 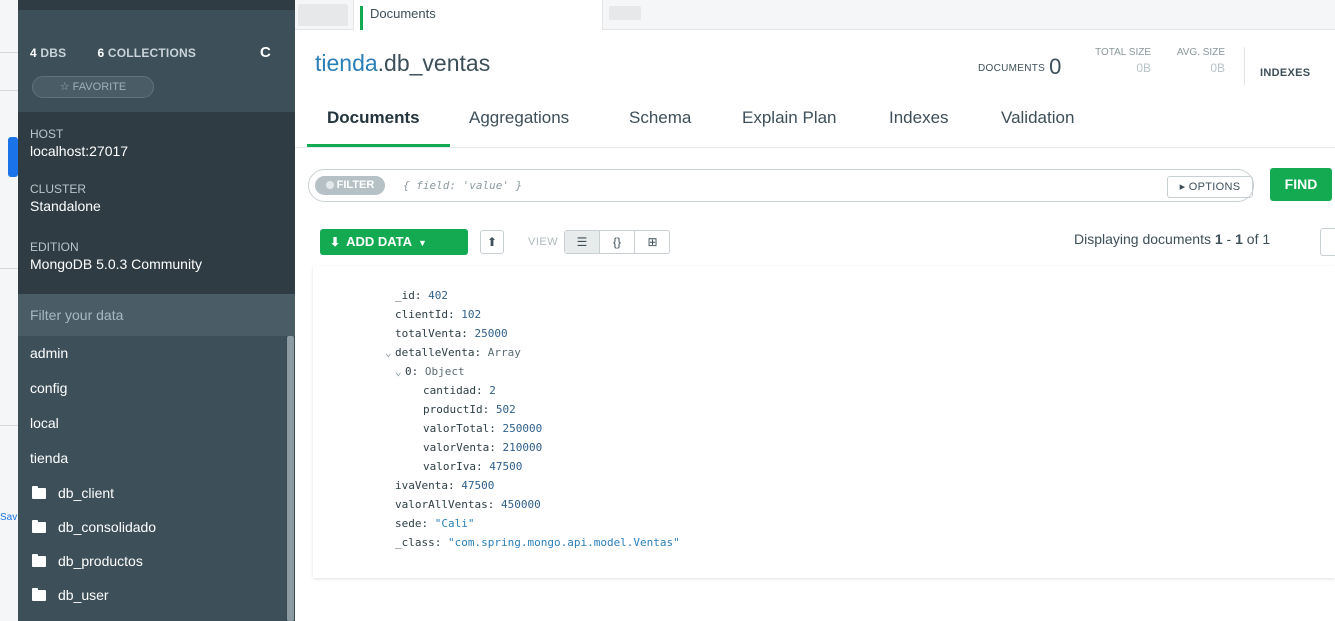 I want to click on background-window-text: Sav, so click(x=9, y=517).